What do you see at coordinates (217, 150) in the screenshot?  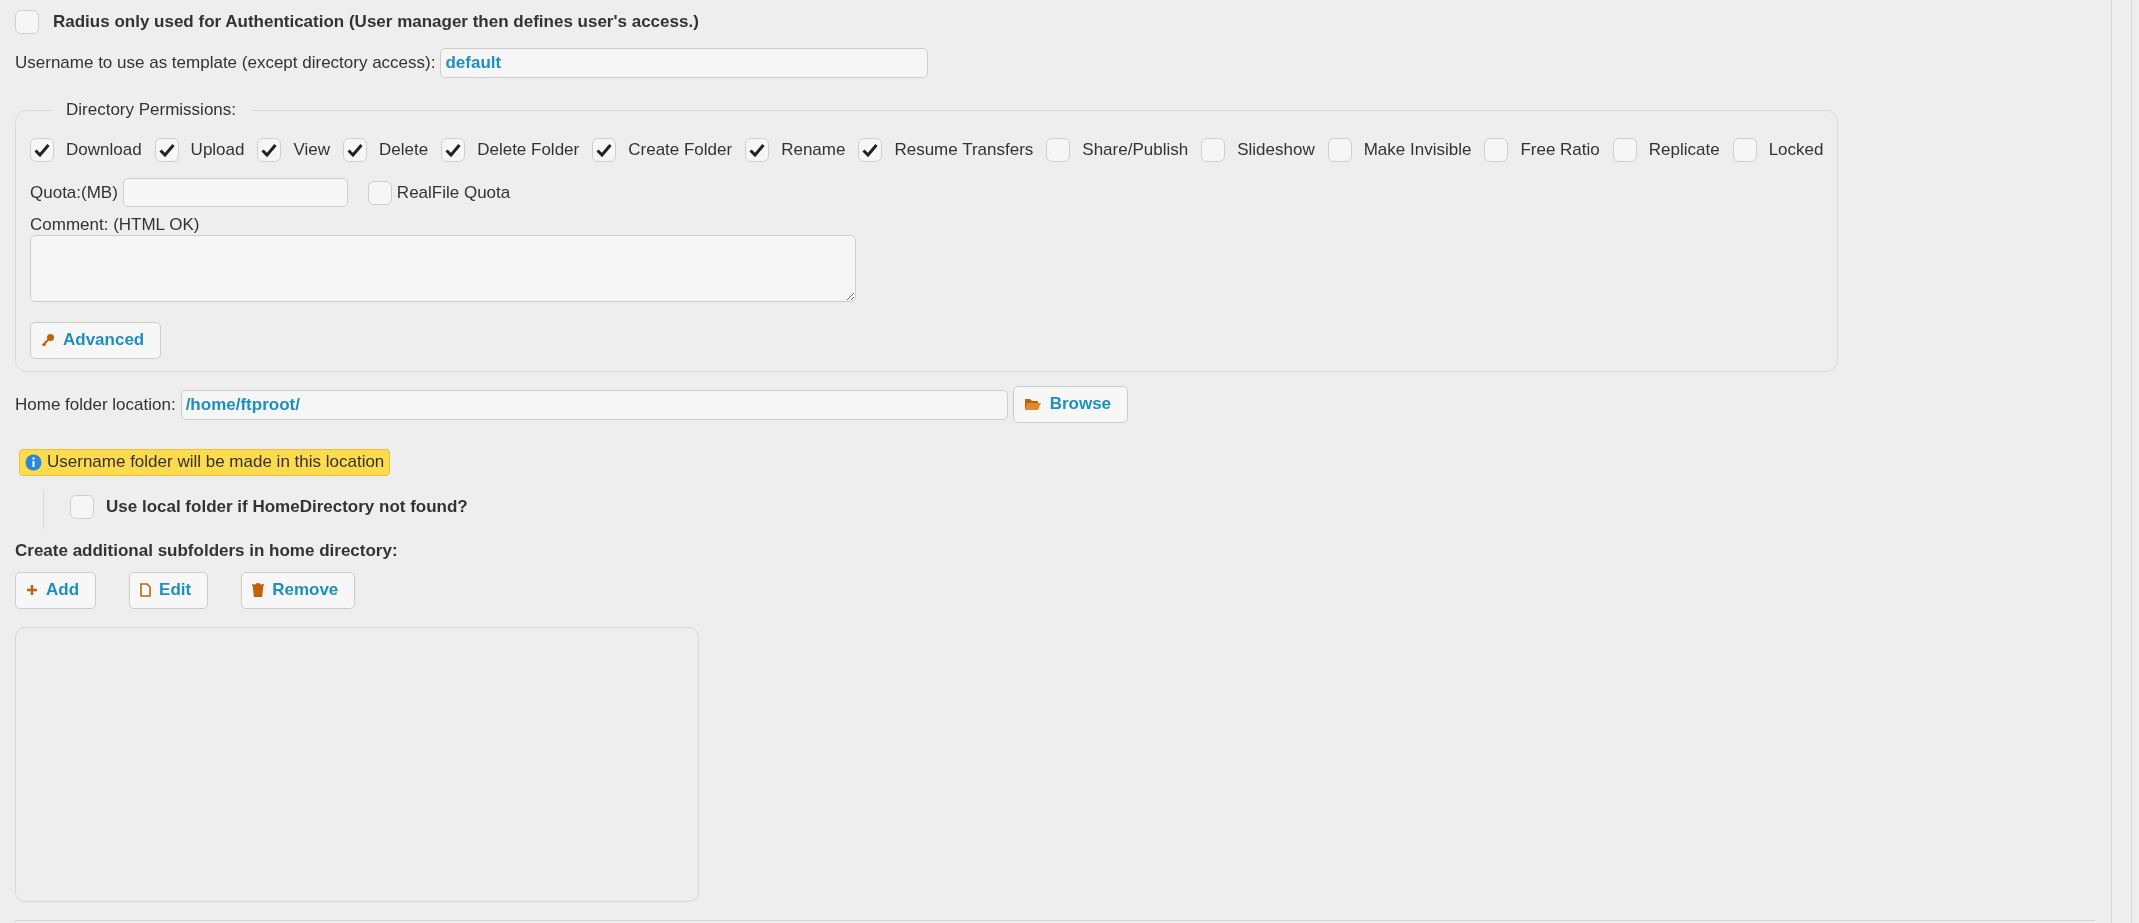 I see `checkbox-label: Upload` at bounding box center [217, 150].